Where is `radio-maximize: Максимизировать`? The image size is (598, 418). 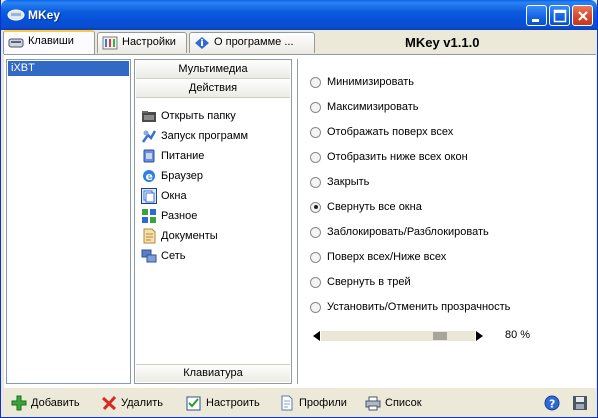 radio-maximize: Максимизировать is located at coordinates (364, 107).